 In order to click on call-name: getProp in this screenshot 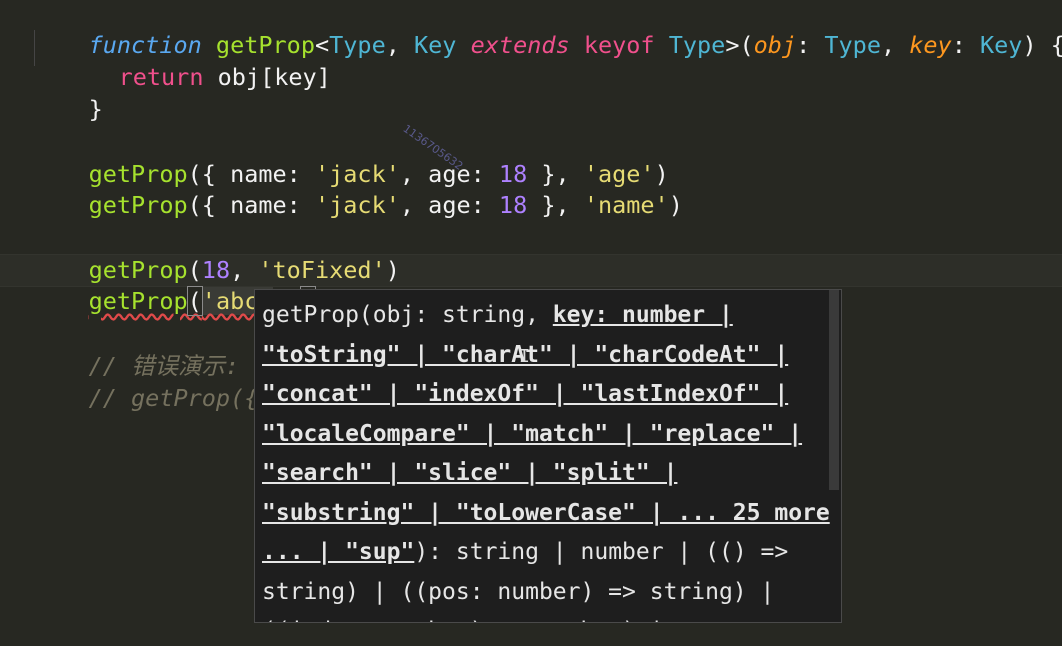, I will do `click(138, 205)`.